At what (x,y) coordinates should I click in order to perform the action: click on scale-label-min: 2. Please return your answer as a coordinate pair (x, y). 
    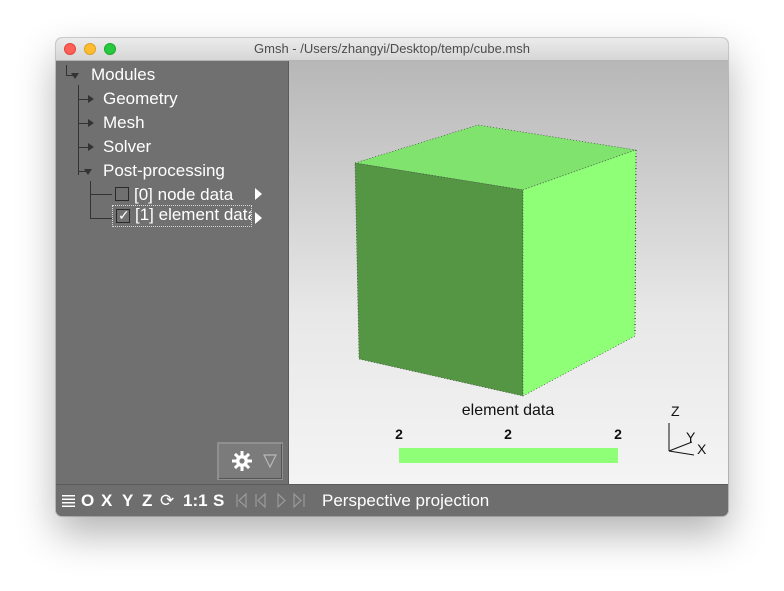
    Looking at the image, I should click on (399, 434).